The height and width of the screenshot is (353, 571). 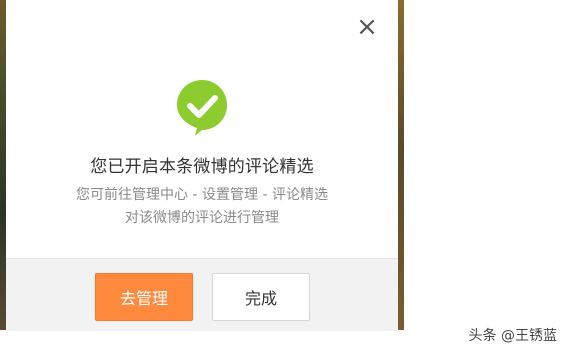 I want to click on check-bubble-icon, so click(x=202, y=108).